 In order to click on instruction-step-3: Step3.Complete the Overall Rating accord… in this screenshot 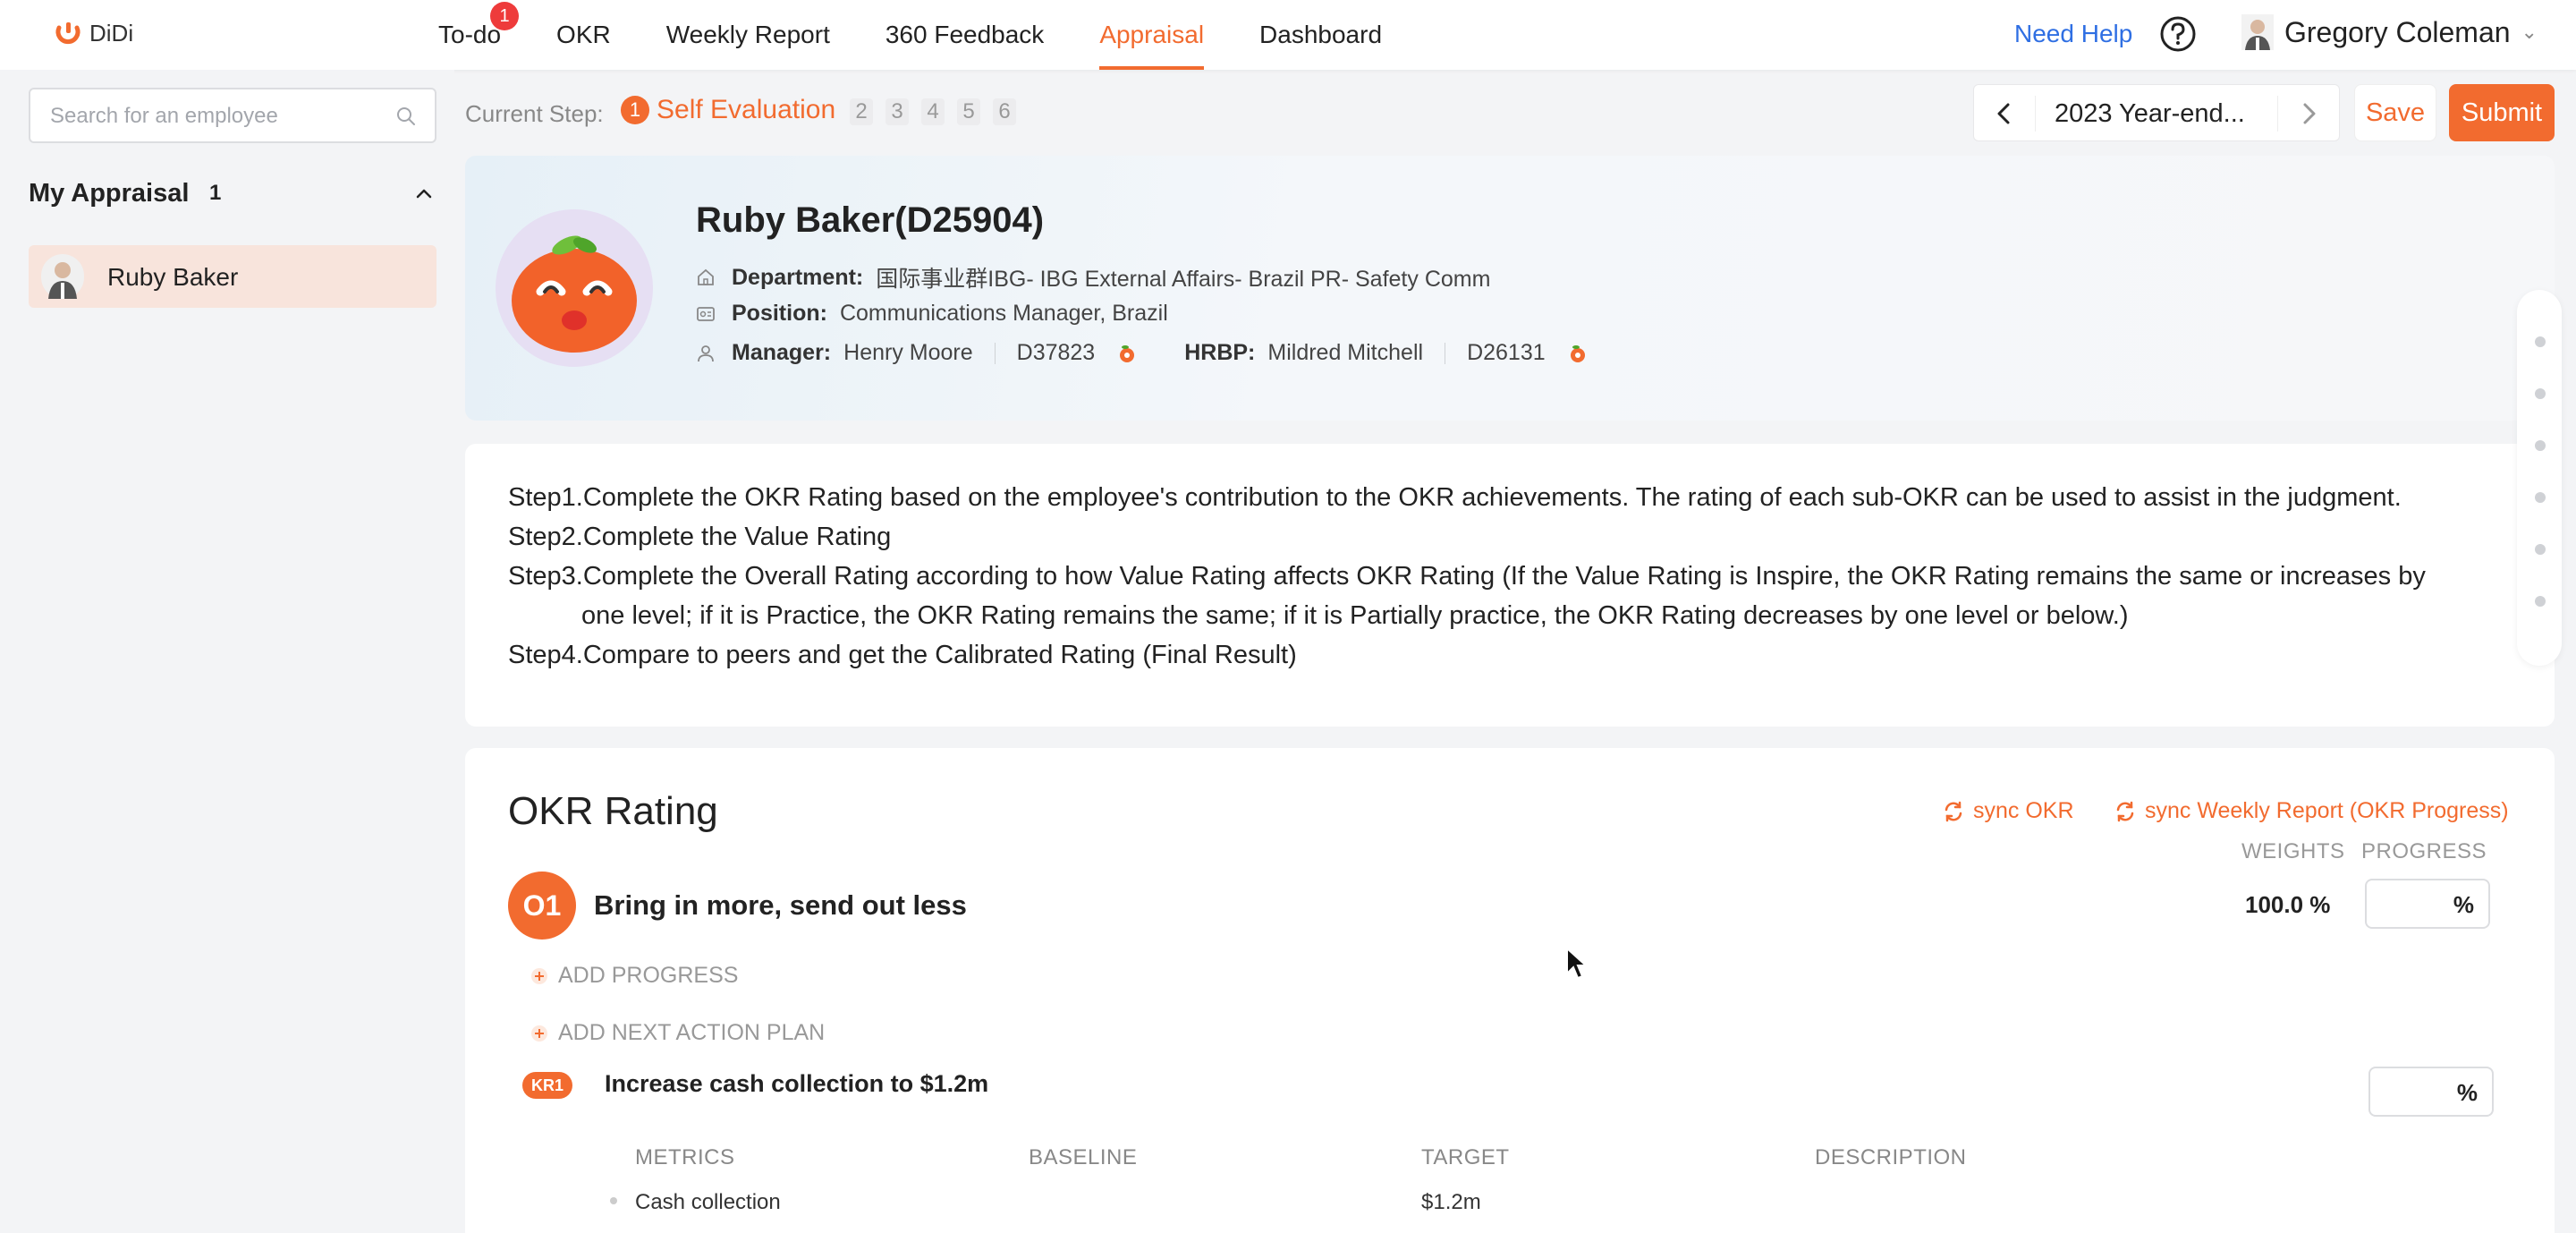, I will do `click(1467, 576)`.